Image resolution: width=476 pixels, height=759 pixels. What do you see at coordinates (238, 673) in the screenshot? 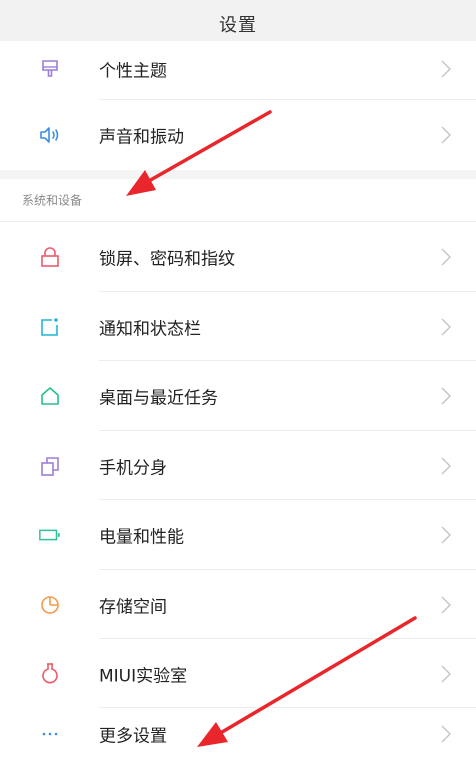
I see `settings-item-miui-lab: MIUI实验室` at bounding box center [238, 673].